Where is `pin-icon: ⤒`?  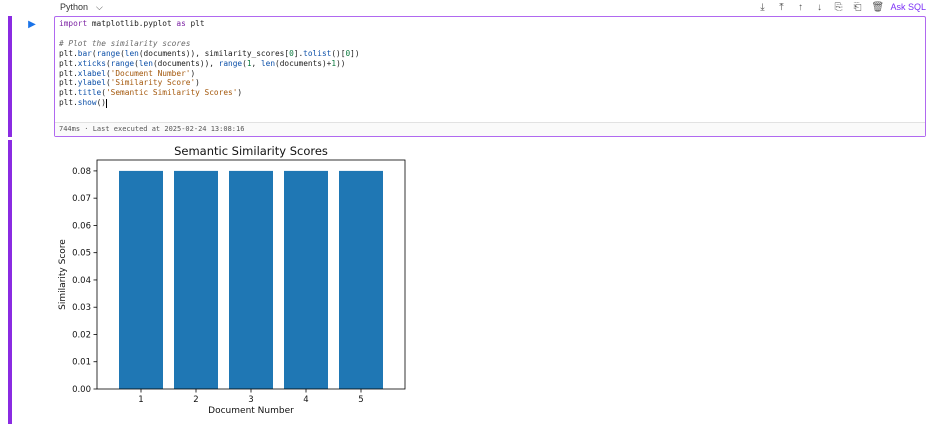 pin-icon: ⤒ is located at coordinates (781, 7).